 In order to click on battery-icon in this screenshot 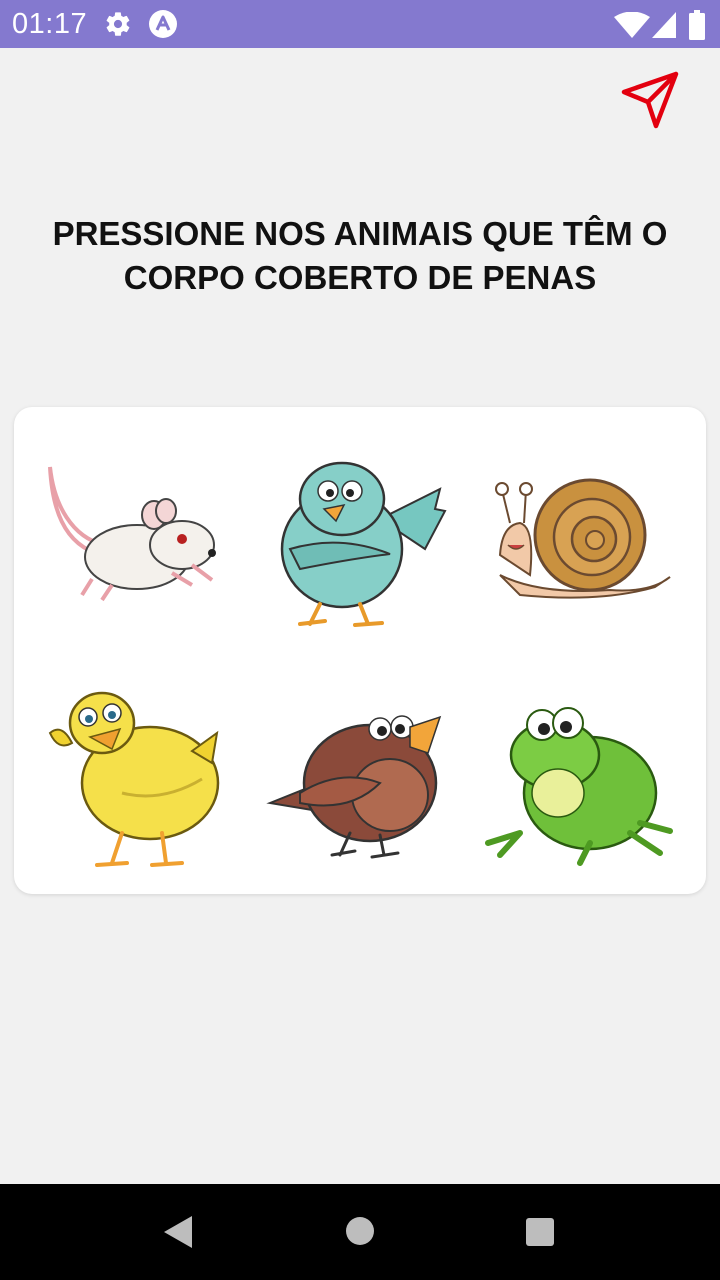, I will do `click(697, 25)`.